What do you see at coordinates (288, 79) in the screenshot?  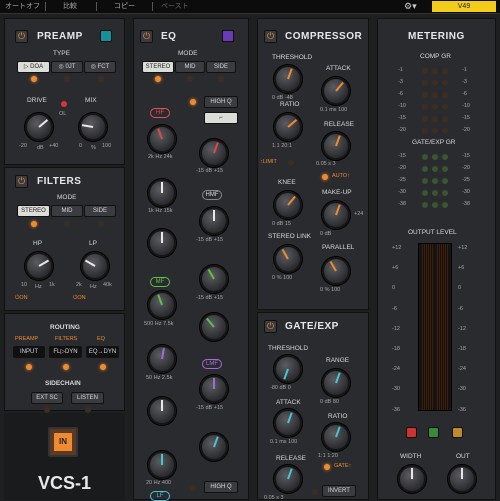 I see `comp-threshold-knob` at bounding box center [288, 79].